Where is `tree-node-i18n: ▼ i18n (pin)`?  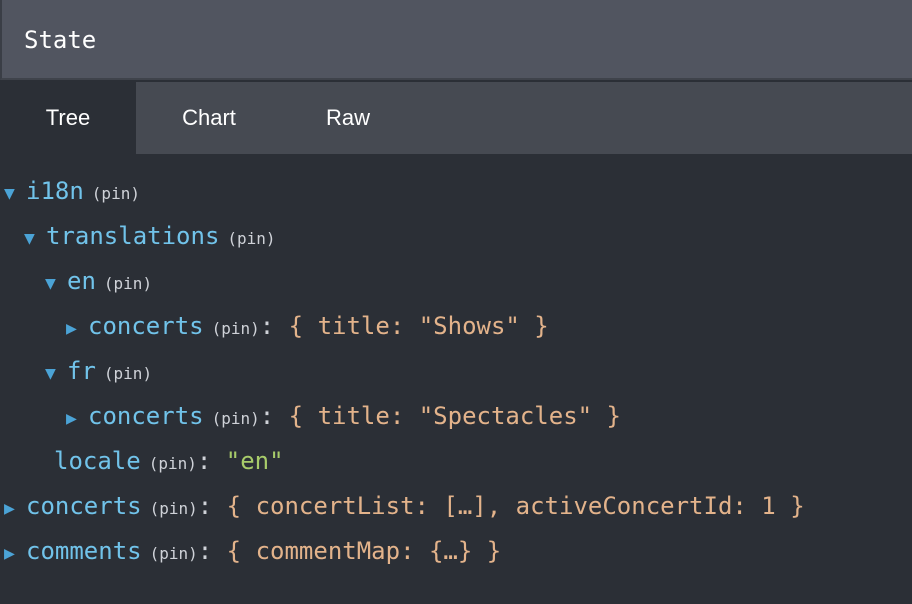
tree-node-i18n: ▼ i18n (pin) is located at coordinates (72, 191).